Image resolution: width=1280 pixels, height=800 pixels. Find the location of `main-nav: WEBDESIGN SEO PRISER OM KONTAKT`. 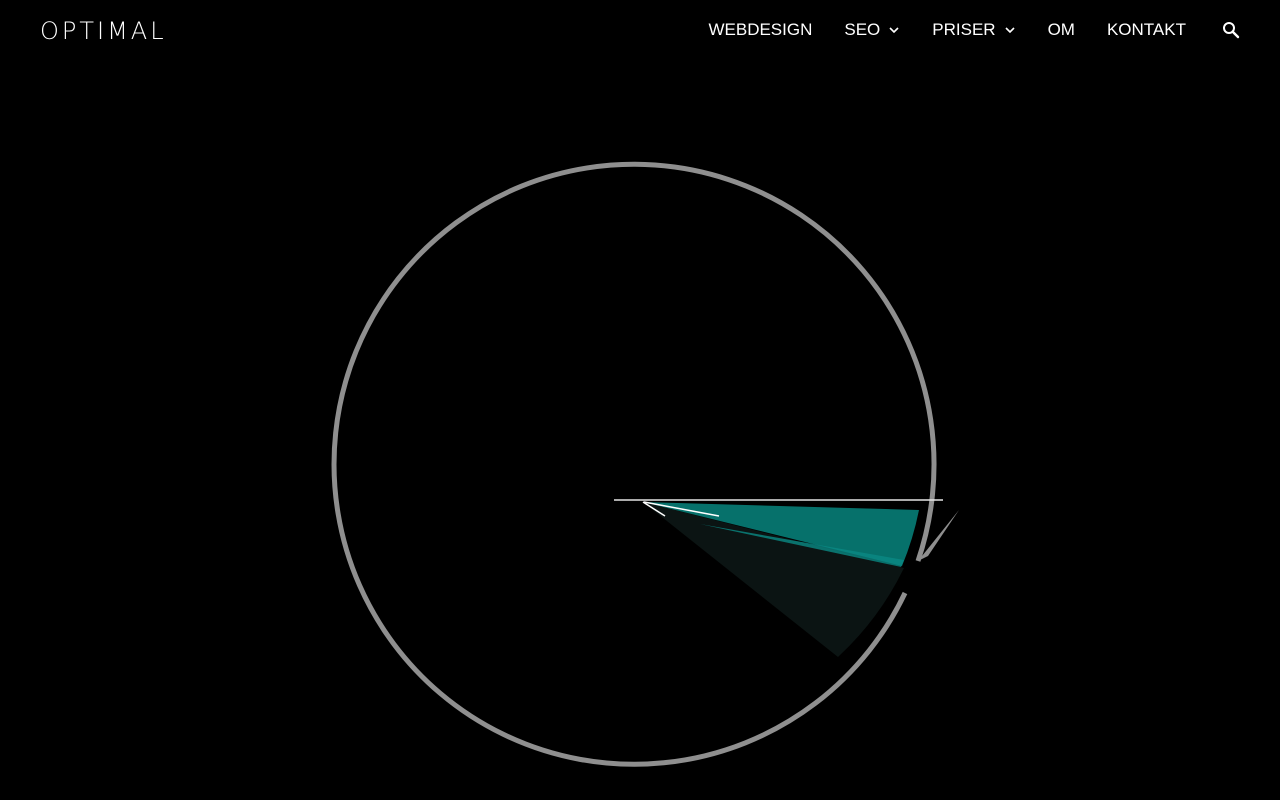

main-nav: WEBDESIGN SEO PRISER OM KONTAKT is located at coordinates (974, 30).